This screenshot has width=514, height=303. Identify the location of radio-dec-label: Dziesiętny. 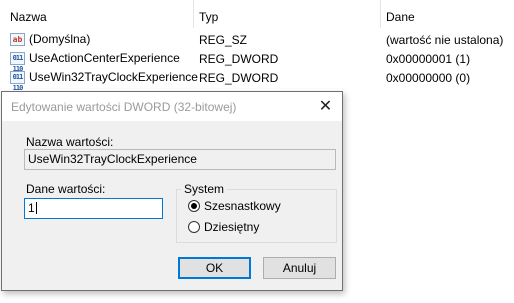
(232, 227).